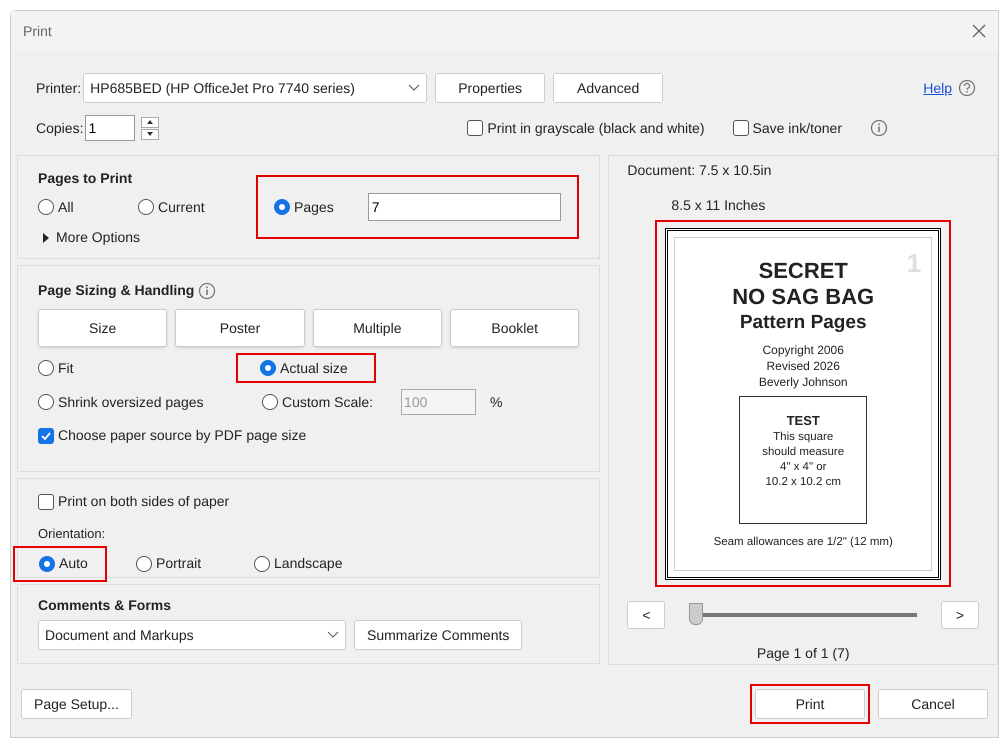  Describe the element at coordinates (496, 402) in the screenshot. I see `percent-label: %` at that location.